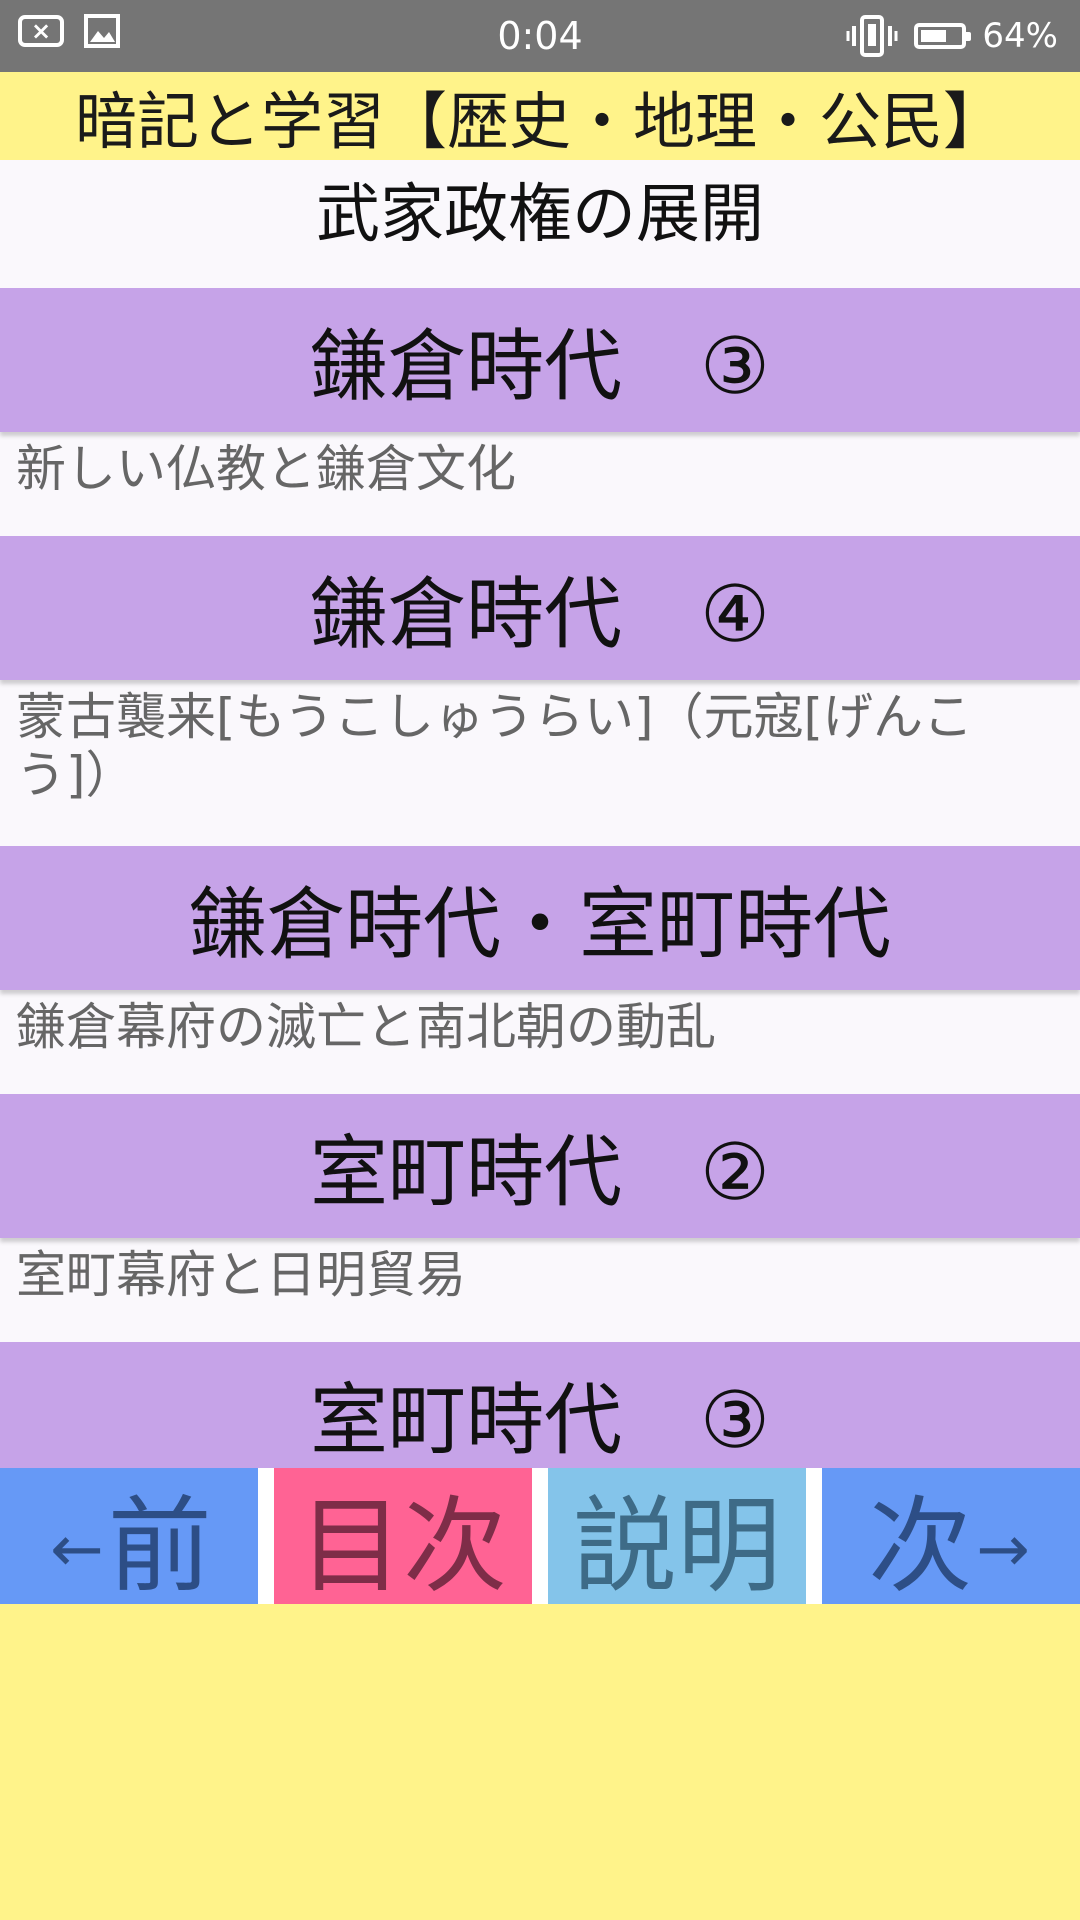 The width and height of the screenshot is (1080, 1920). What do you see at coordinates (920, 1544) in the screenshot?
I see `next-label: 次` at bounding box center [920, 1544].